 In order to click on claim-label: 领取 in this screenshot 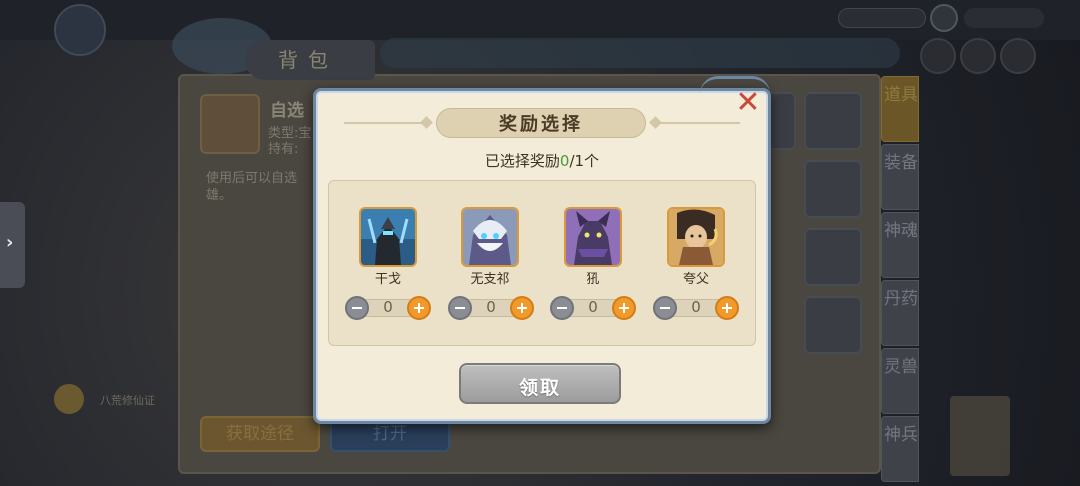, I will do `click(539, 388)`.